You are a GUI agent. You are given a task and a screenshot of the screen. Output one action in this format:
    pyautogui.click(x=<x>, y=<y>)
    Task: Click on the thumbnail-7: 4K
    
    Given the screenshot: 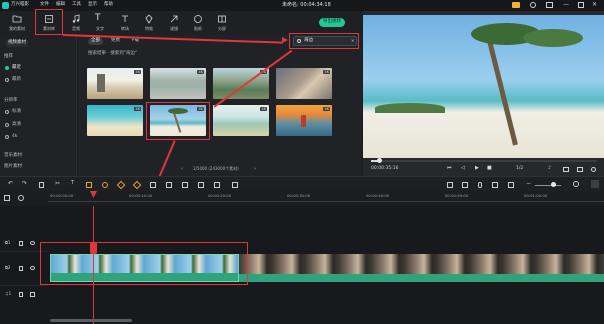 What is the action you would take?
    pyautogui.click(x=241, y=120)
    